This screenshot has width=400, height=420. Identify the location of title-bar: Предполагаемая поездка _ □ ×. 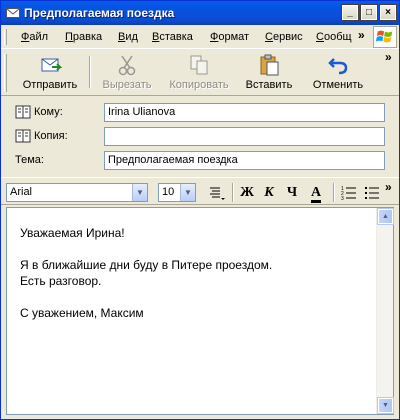
(200, 13).